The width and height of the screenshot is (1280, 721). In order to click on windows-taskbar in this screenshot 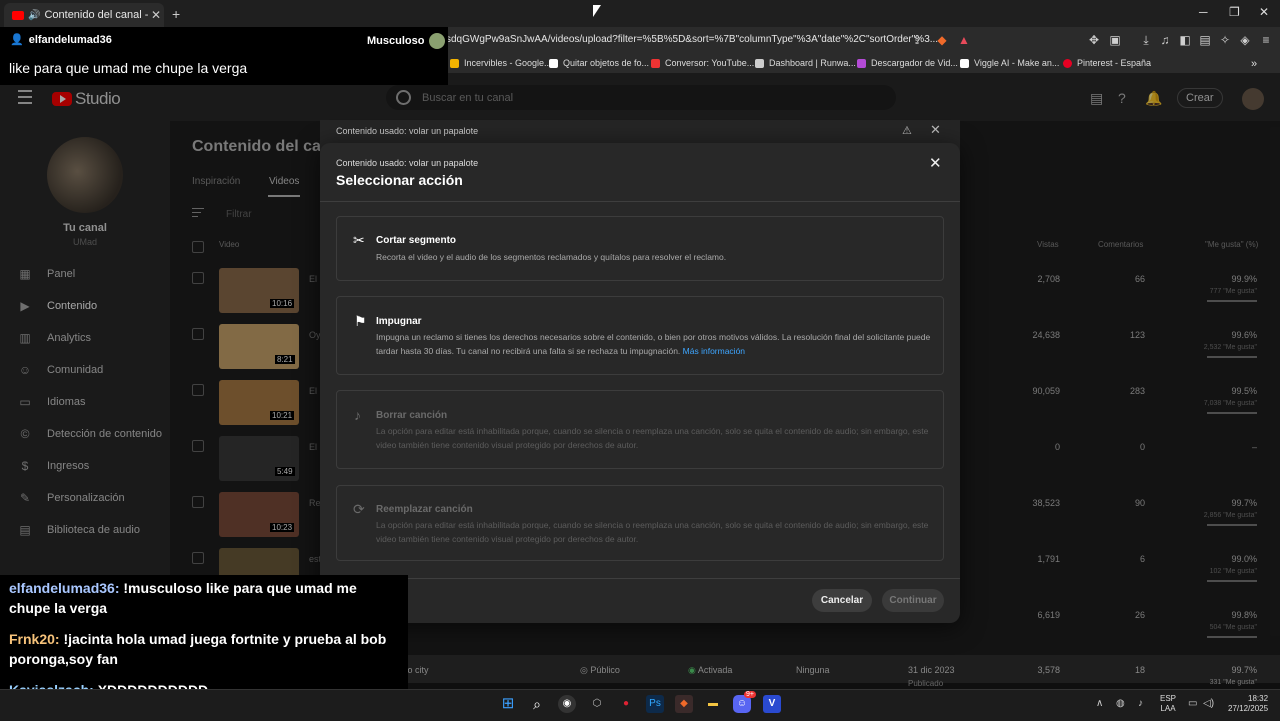, I will do `click(640, 705)`.